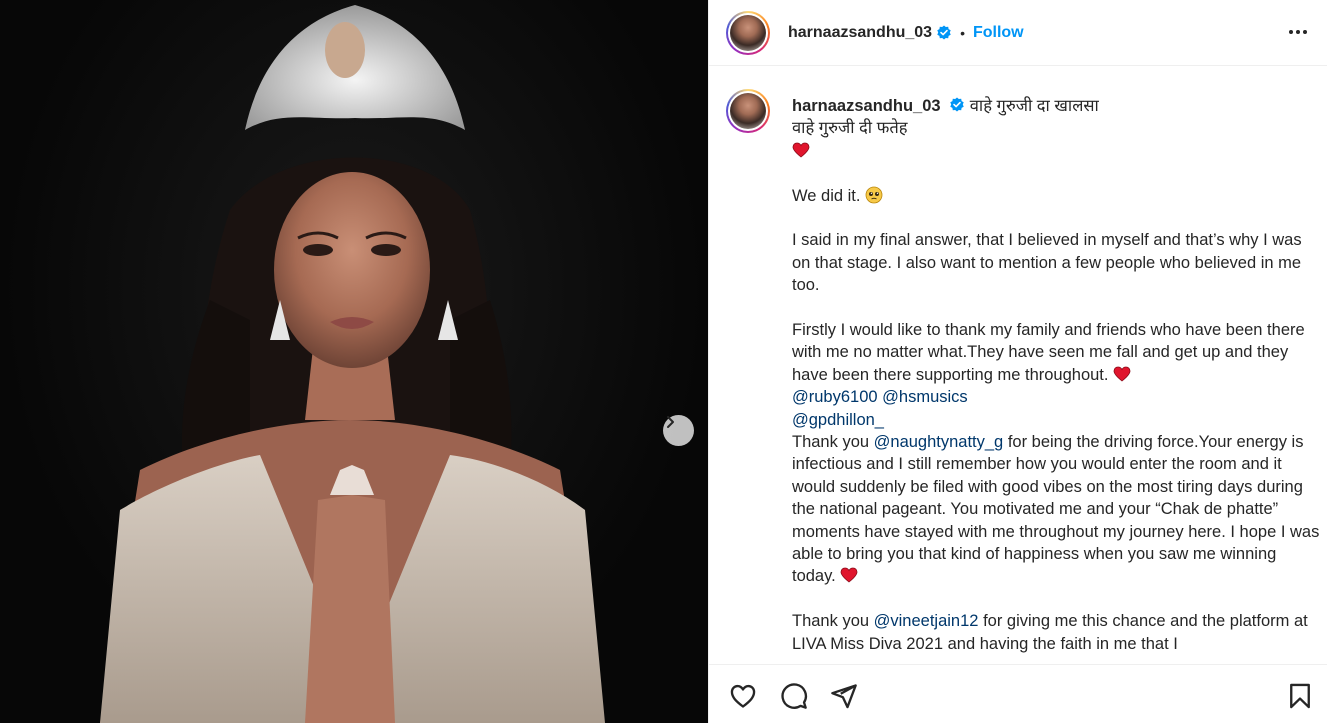 Image resolution: width=1327 pixels, height=723 pixels. I want to click on more-options-icon, so click(1298, 32).